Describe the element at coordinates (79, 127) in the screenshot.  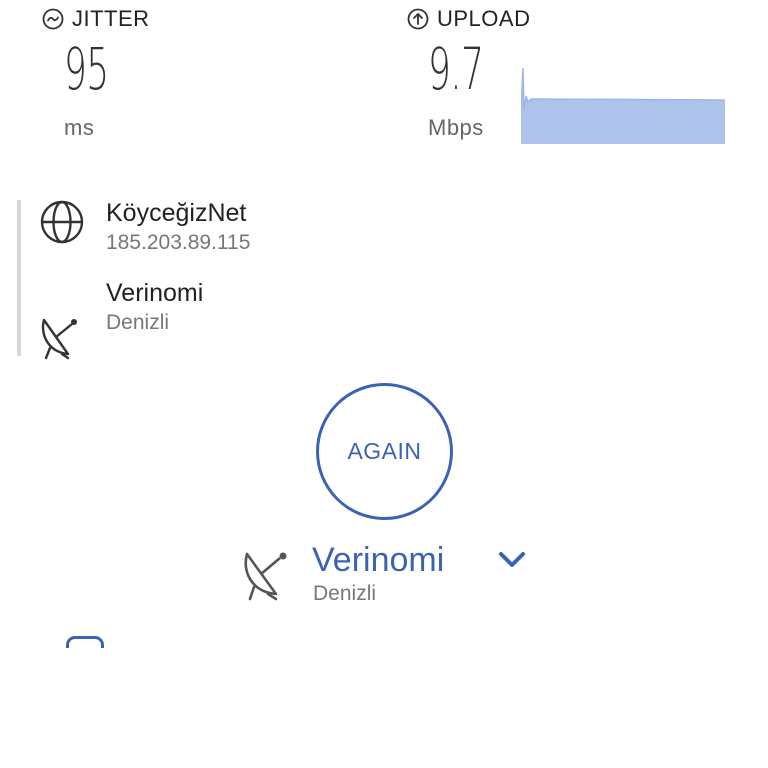
I see `jitter-unit: ms` at that location.